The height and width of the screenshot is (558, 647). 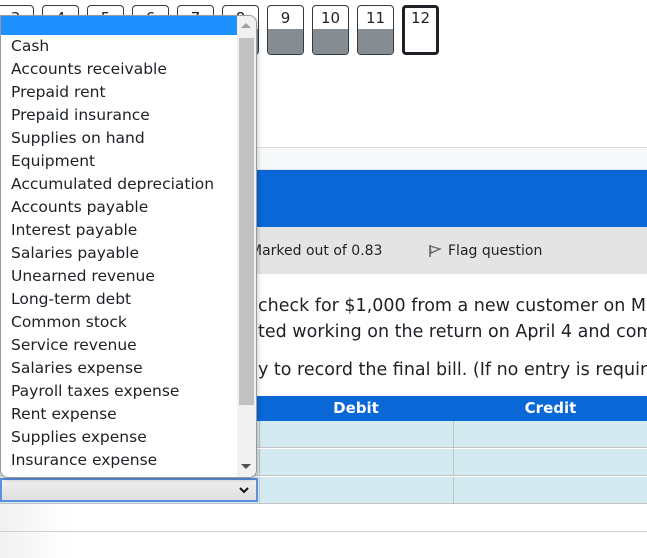 I want to click on quiz-nav-button: 12, so click(x=420, y=30).